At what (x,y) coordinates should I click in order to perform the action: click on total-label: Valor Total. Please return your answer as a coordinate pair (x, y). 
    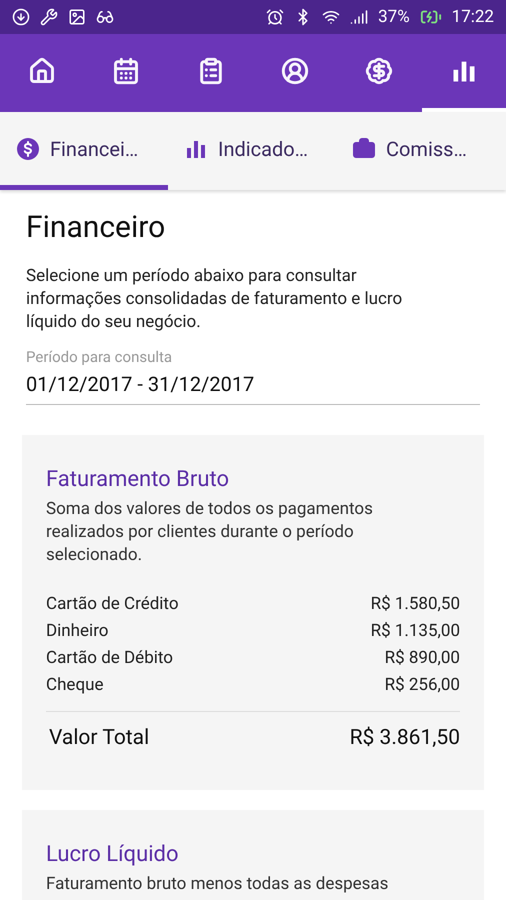
    Looking at the image, I should click on (99, 738).